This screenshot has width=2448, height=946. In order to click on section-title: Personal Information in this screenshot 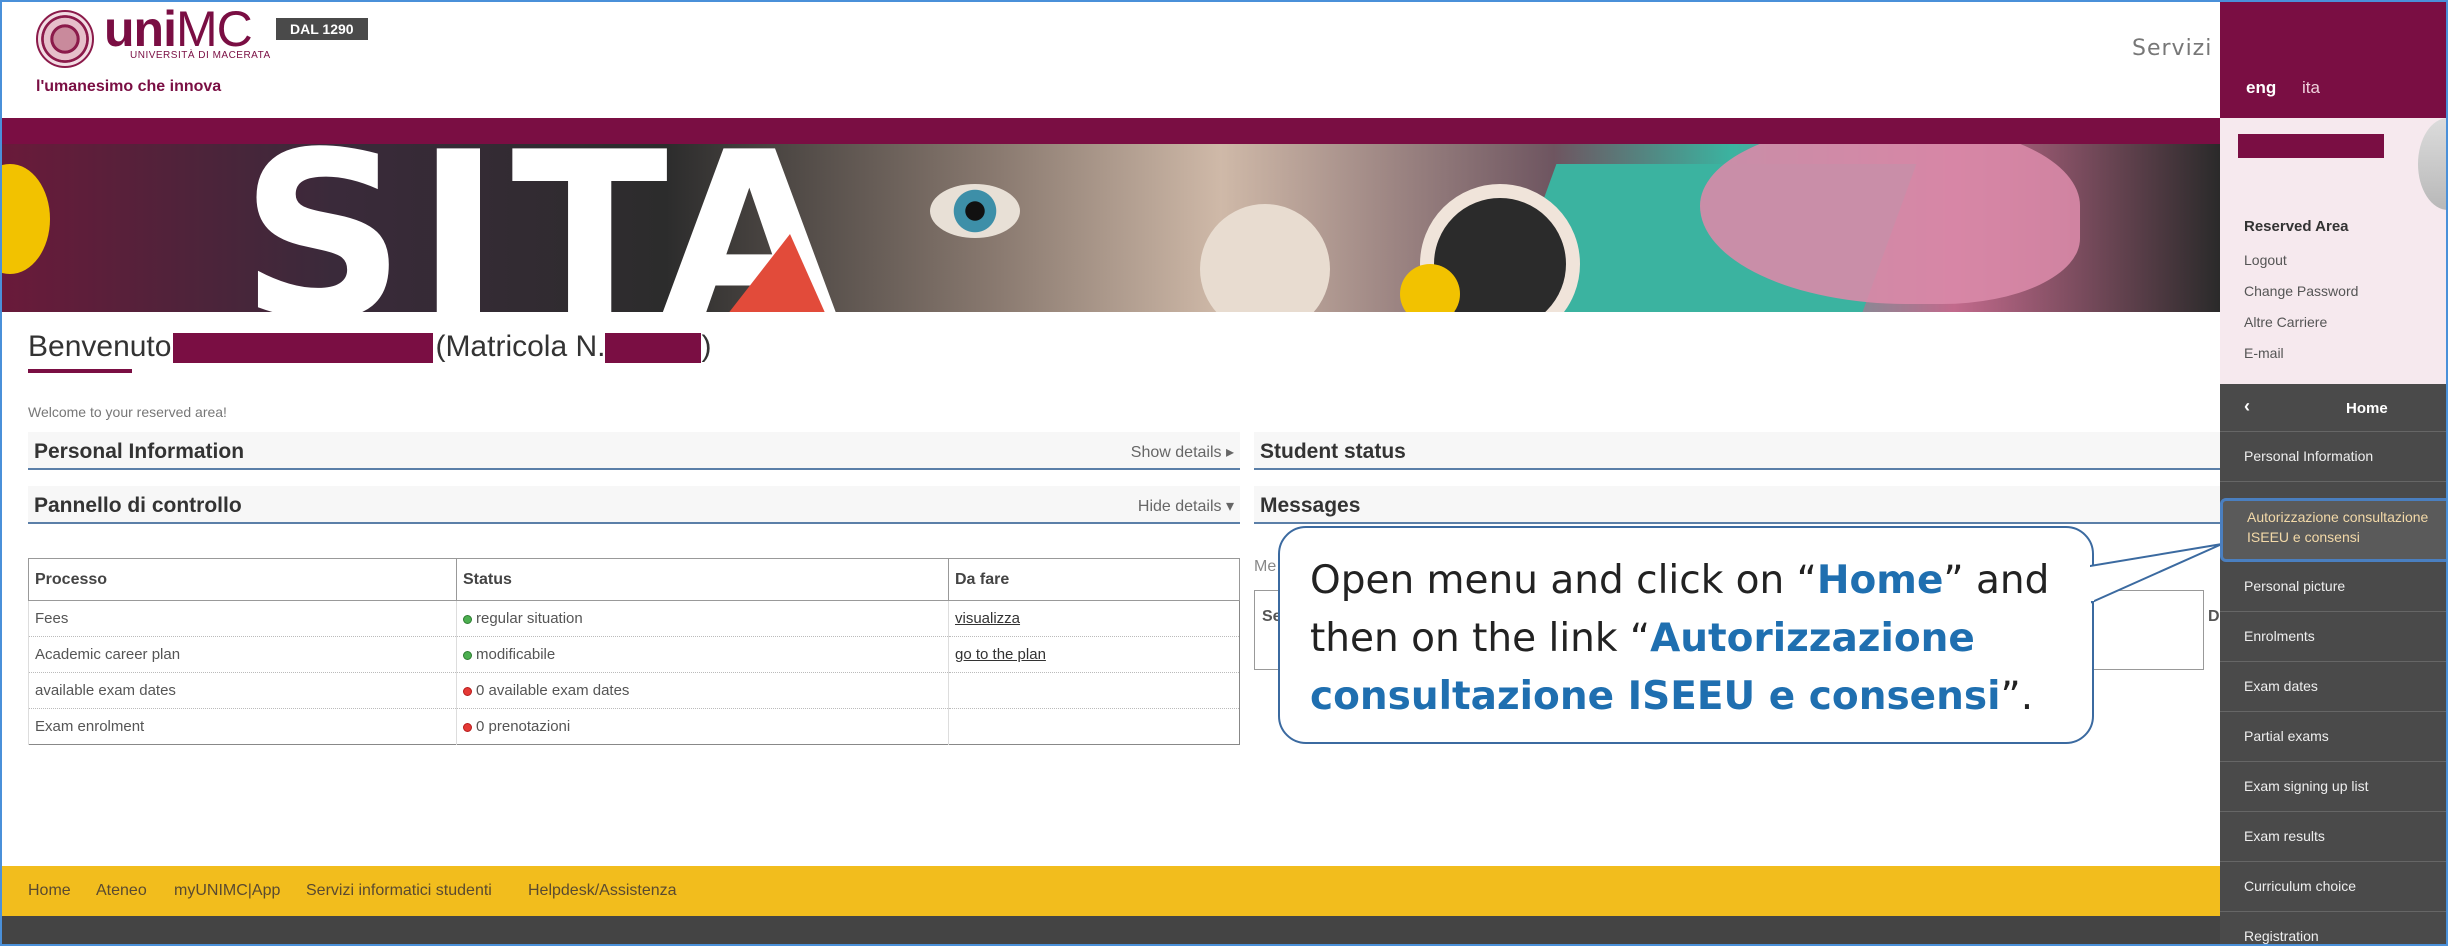, I will do `click(139, 451)`.